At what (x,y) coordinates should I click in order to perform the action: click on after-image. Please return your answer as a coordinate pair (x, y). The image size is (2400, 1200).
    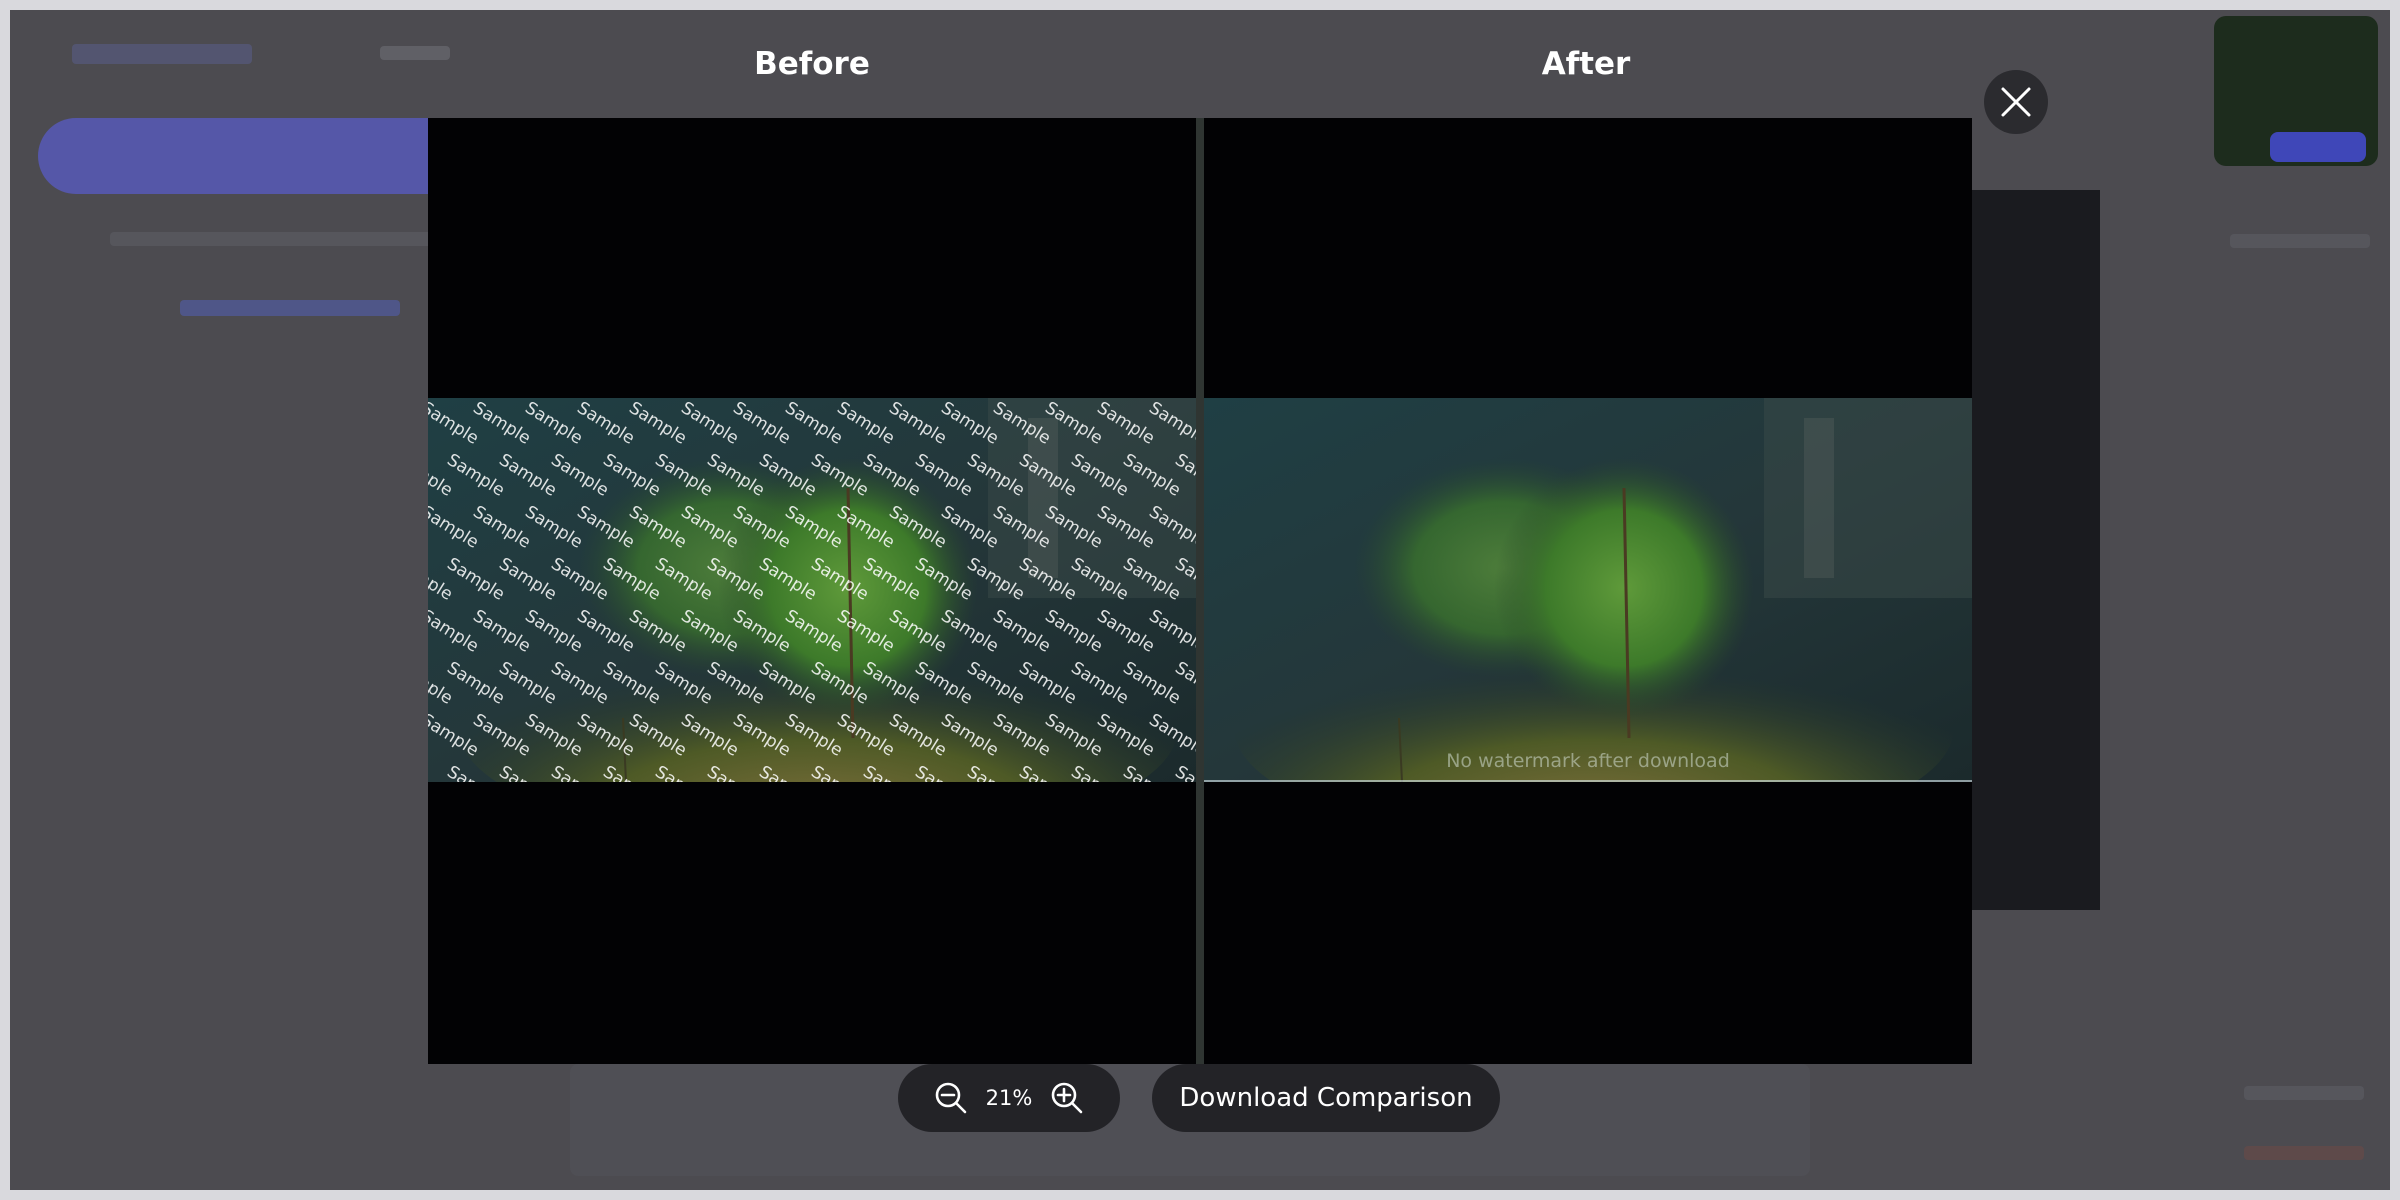
    Looking at the image, I should click on (1588, 590).